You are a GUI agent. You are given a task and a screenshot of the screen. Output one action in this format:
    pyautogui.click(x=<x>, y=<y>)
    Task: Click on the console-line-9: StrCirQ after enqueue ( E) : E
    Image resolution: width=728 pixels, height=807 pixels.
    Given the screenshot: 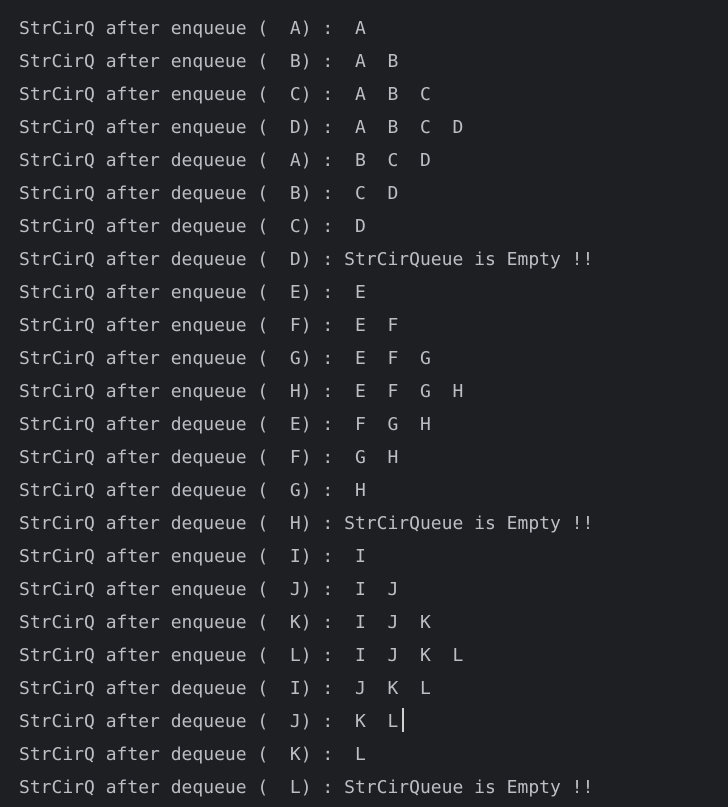 What is the action you would take?
    pyautogui.click(x=364, y=292)
    